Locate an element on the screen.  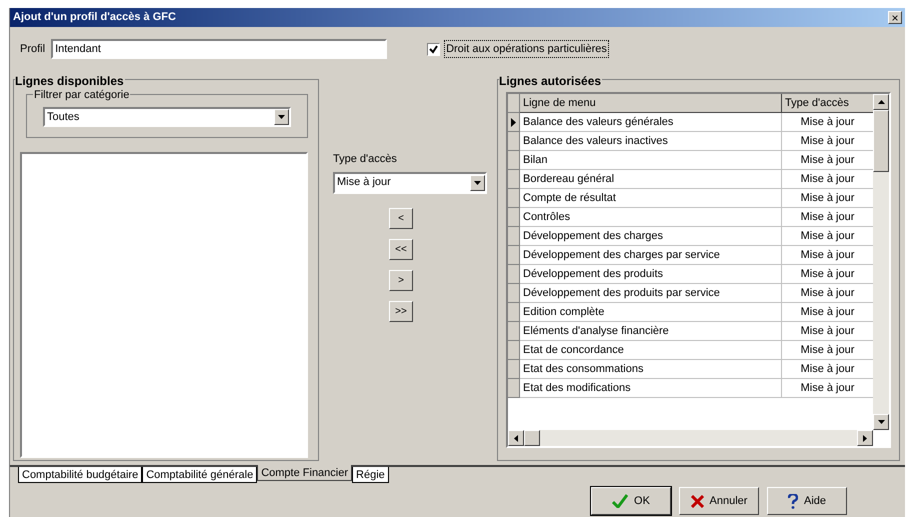
tab: Régie is located at coordinates (370, 475).